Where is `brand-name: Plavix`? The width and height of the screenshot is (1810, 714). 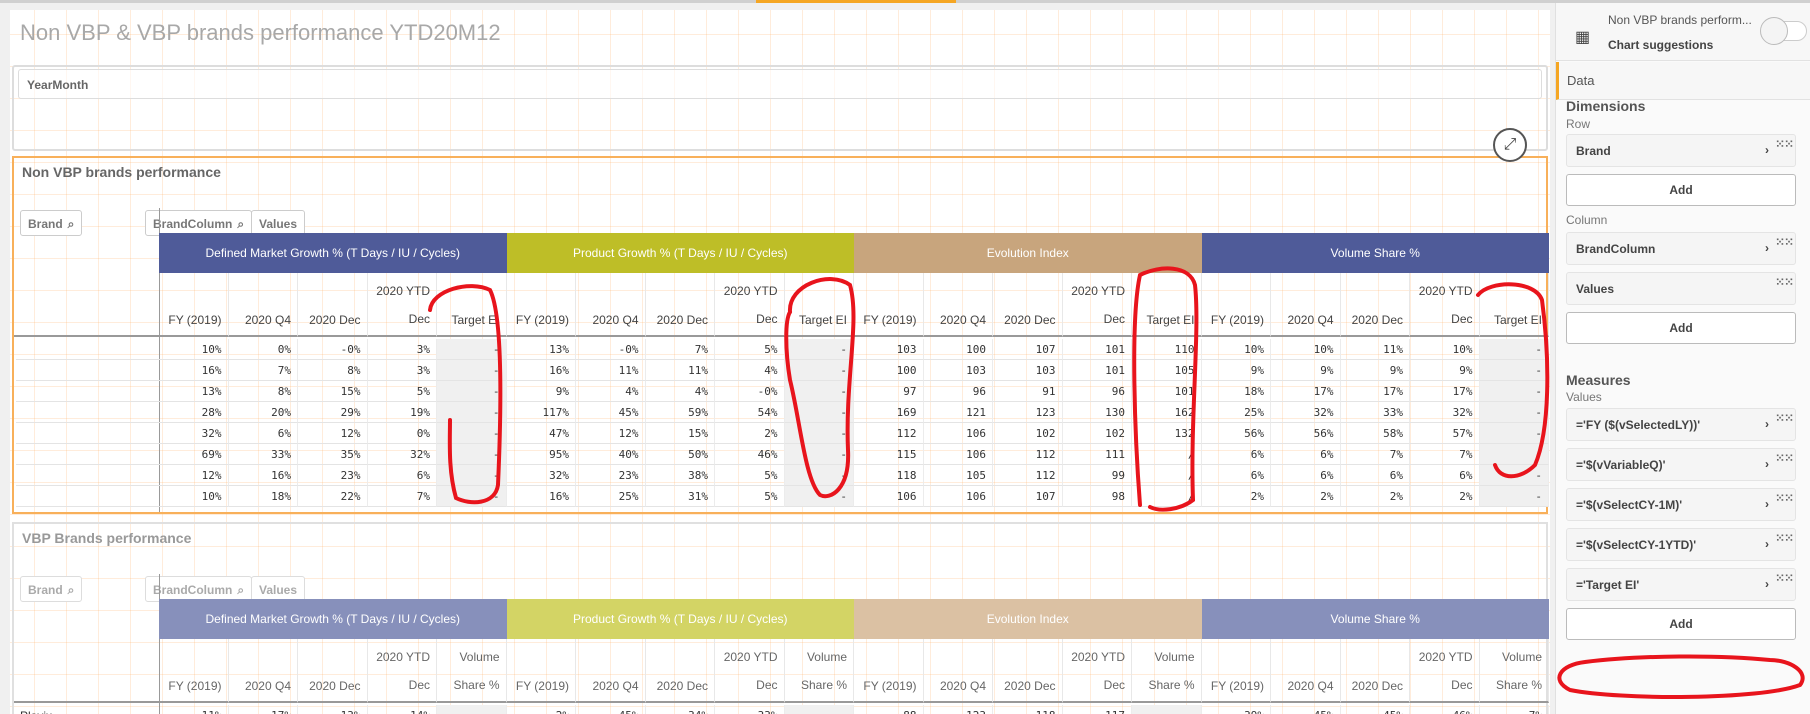 brand-name: Plavix is located at coordinates (87, 709).